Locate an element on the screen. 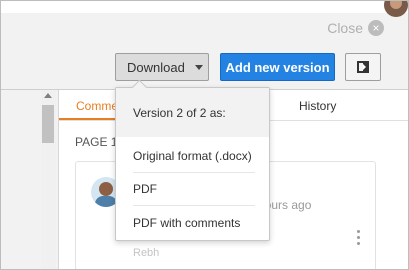 The height and width of the screenshot is (270, 409). add-new-version-label: Add new version is located at coordinates (277, 67).